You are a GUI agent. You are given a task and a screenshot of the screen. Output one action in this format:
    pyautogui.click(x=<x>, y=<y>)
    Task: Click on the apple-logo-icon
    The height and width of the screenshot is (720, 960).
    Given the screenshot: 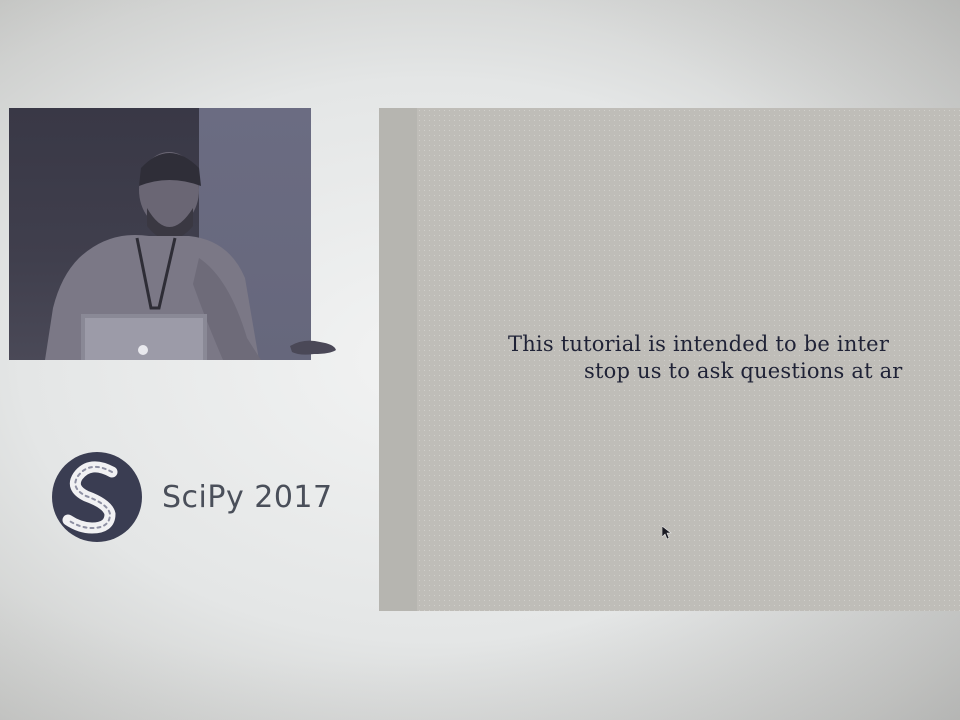 What is the action you would take?
    pyautogui.click(x=143, y=350)
    